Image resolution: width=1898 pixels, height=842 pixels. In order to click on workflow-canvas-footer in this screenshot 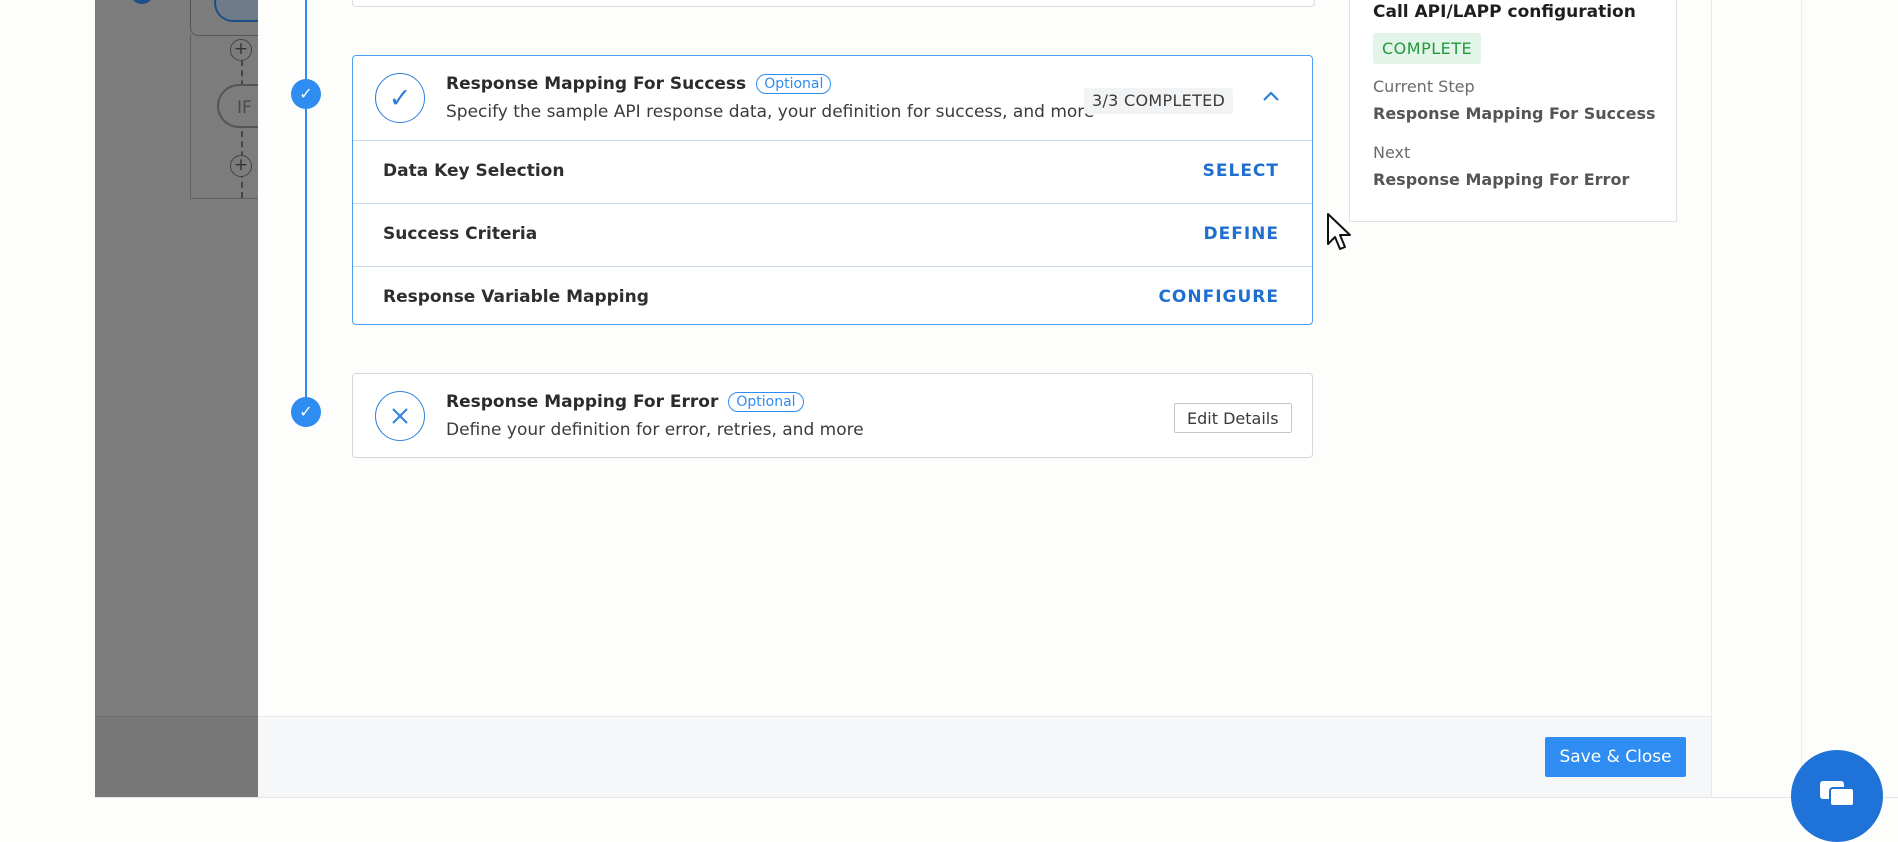, I will do `click(176, 757)`.